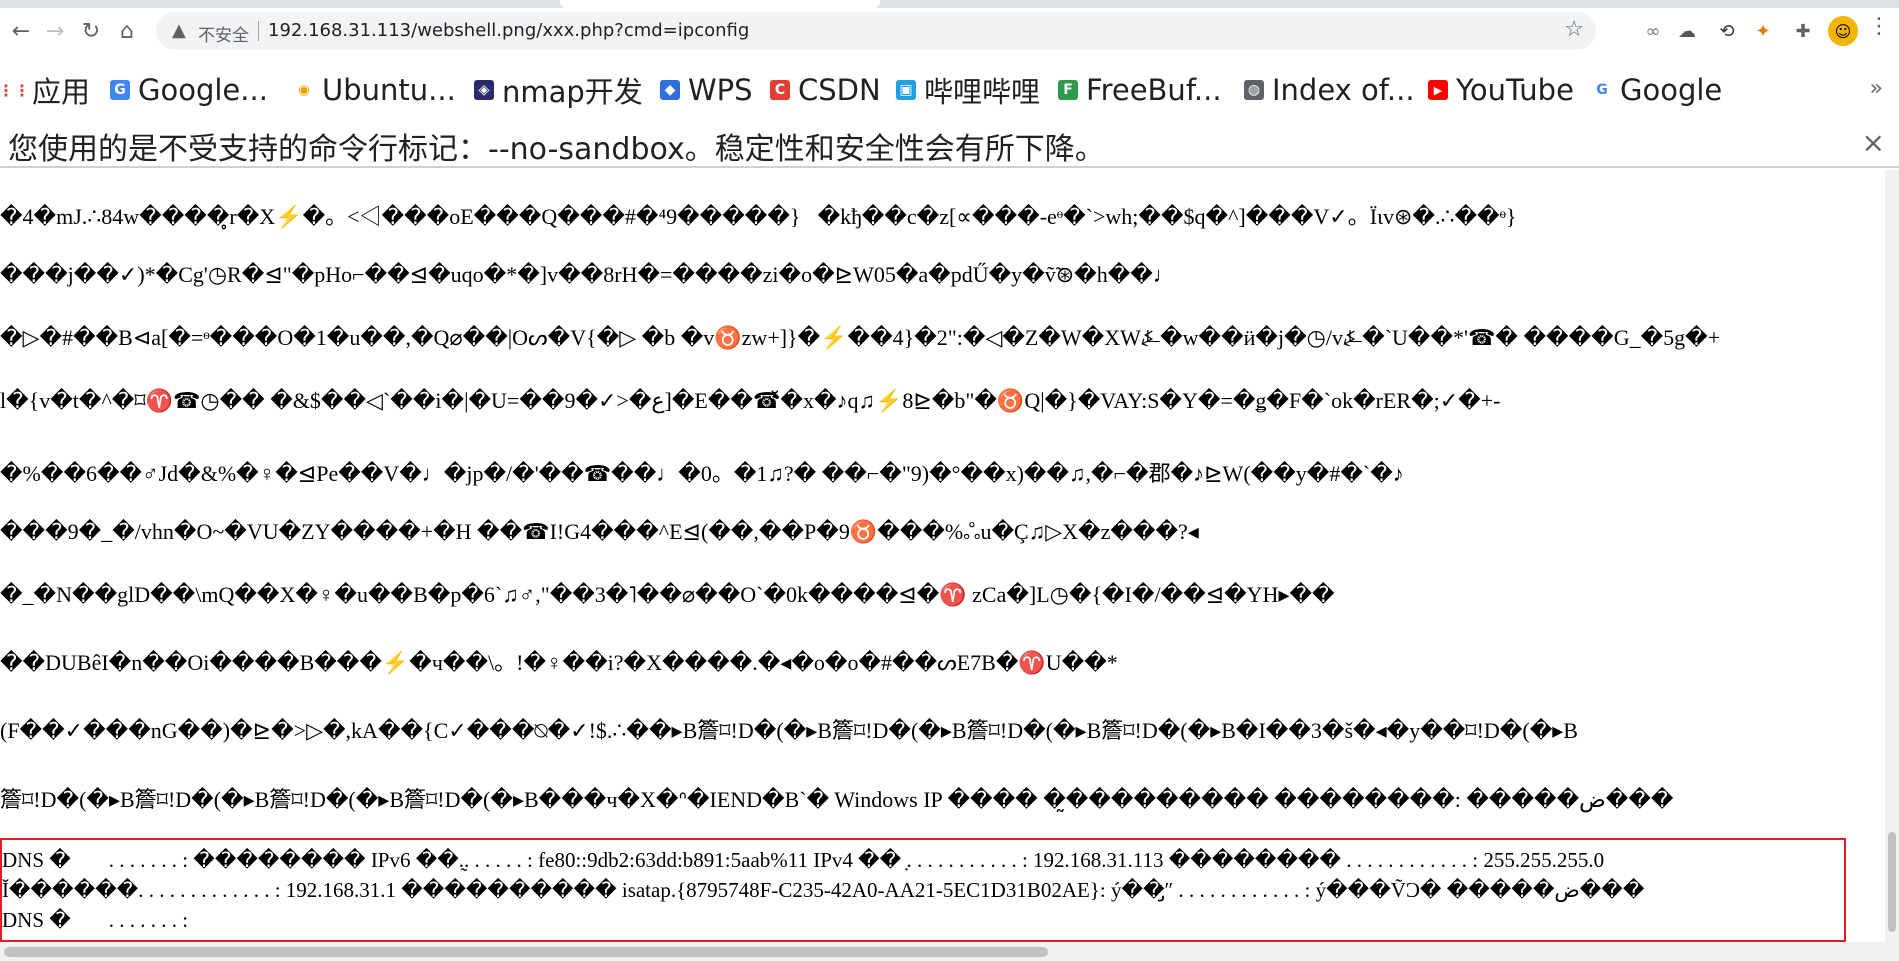 Image resolution: width=1899 pixels, height=961 pixels. I want to click on address-divider, so click(258, 31).